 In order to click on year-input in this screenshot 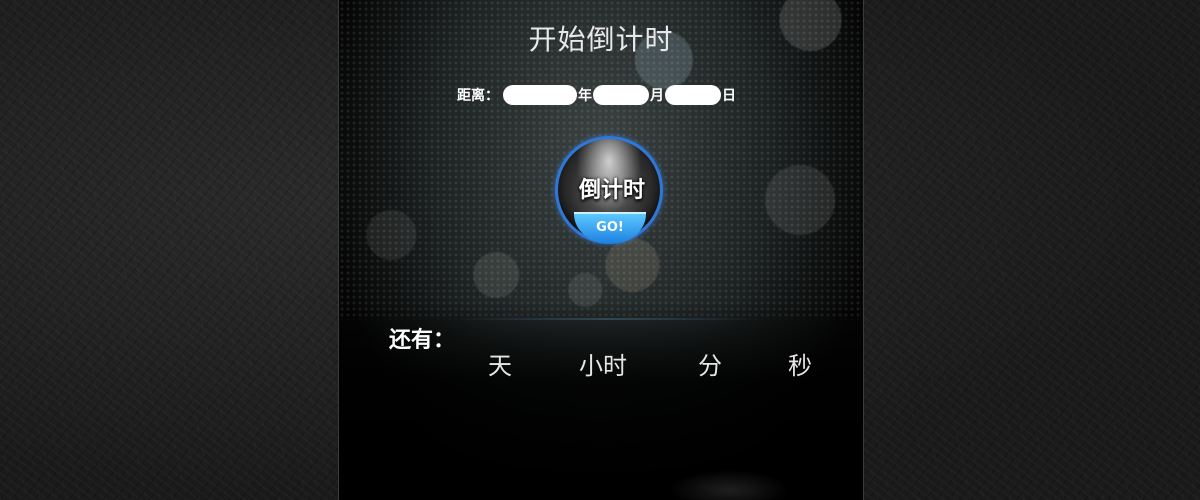, I will do `click(540, 95)`.